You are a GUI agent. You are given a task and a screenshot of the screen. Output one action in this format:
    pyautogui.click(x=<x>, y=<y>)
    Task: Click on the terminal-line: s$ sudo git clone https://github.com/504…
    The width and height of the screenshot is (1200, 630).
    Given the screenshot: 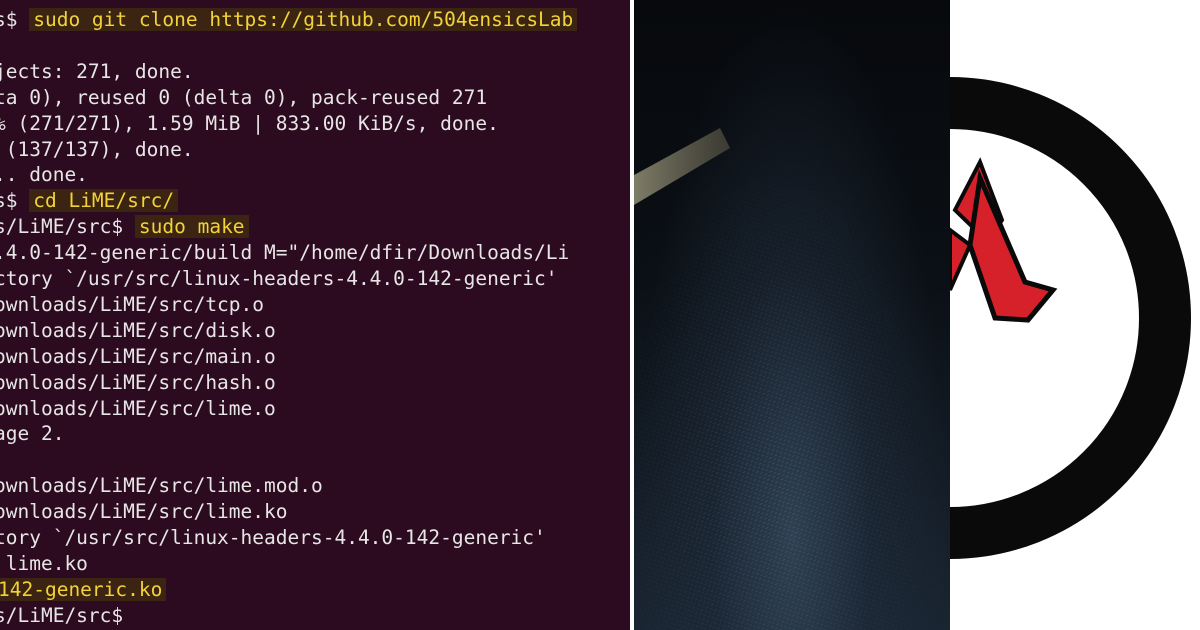 What is the action you would take?
    pyautogui.click(x=289, y=20)
    